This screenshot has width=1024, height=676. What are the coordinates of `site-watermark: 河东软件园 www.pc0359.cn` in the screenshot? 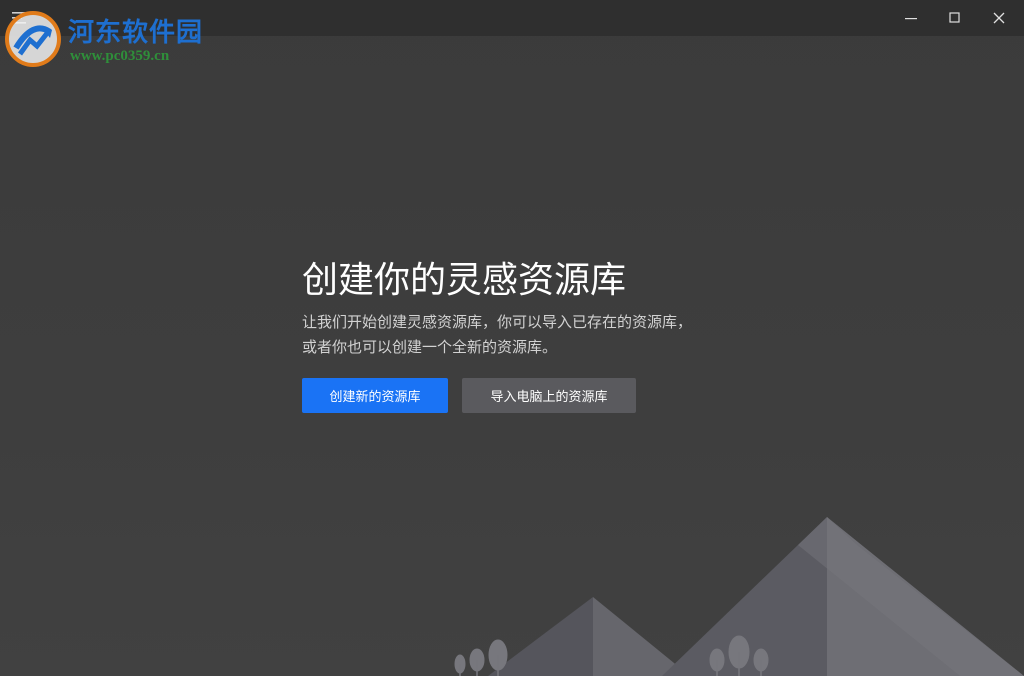 It's located at (109, 38).